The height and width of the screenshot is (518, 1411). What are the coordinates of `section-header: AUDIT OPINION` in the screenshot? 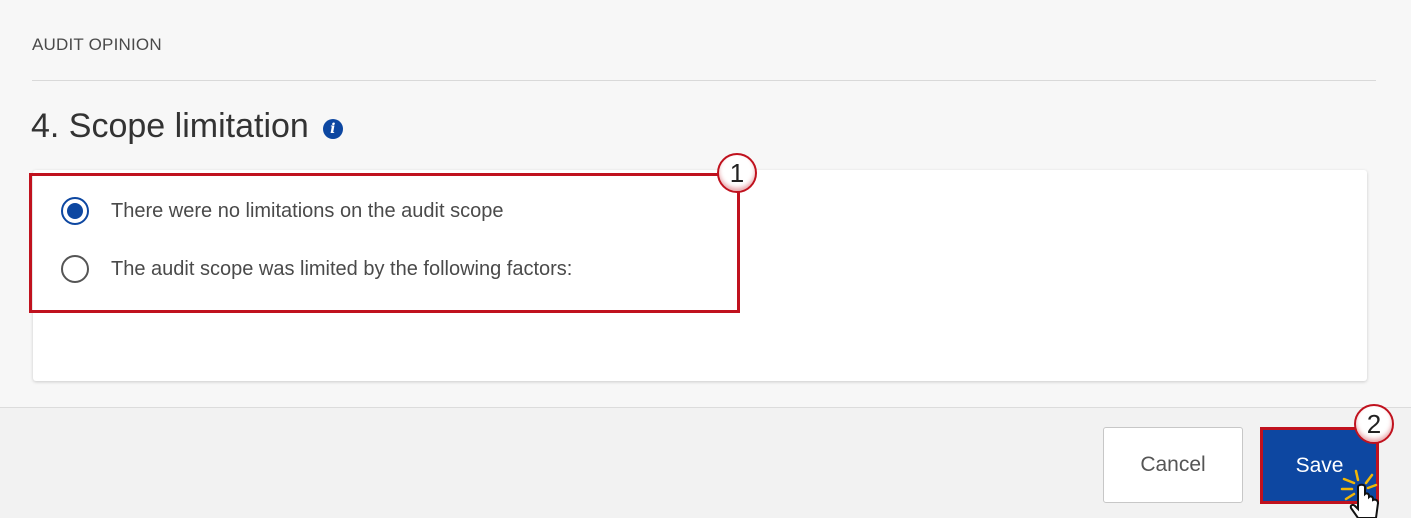 It's located at (97, 44).